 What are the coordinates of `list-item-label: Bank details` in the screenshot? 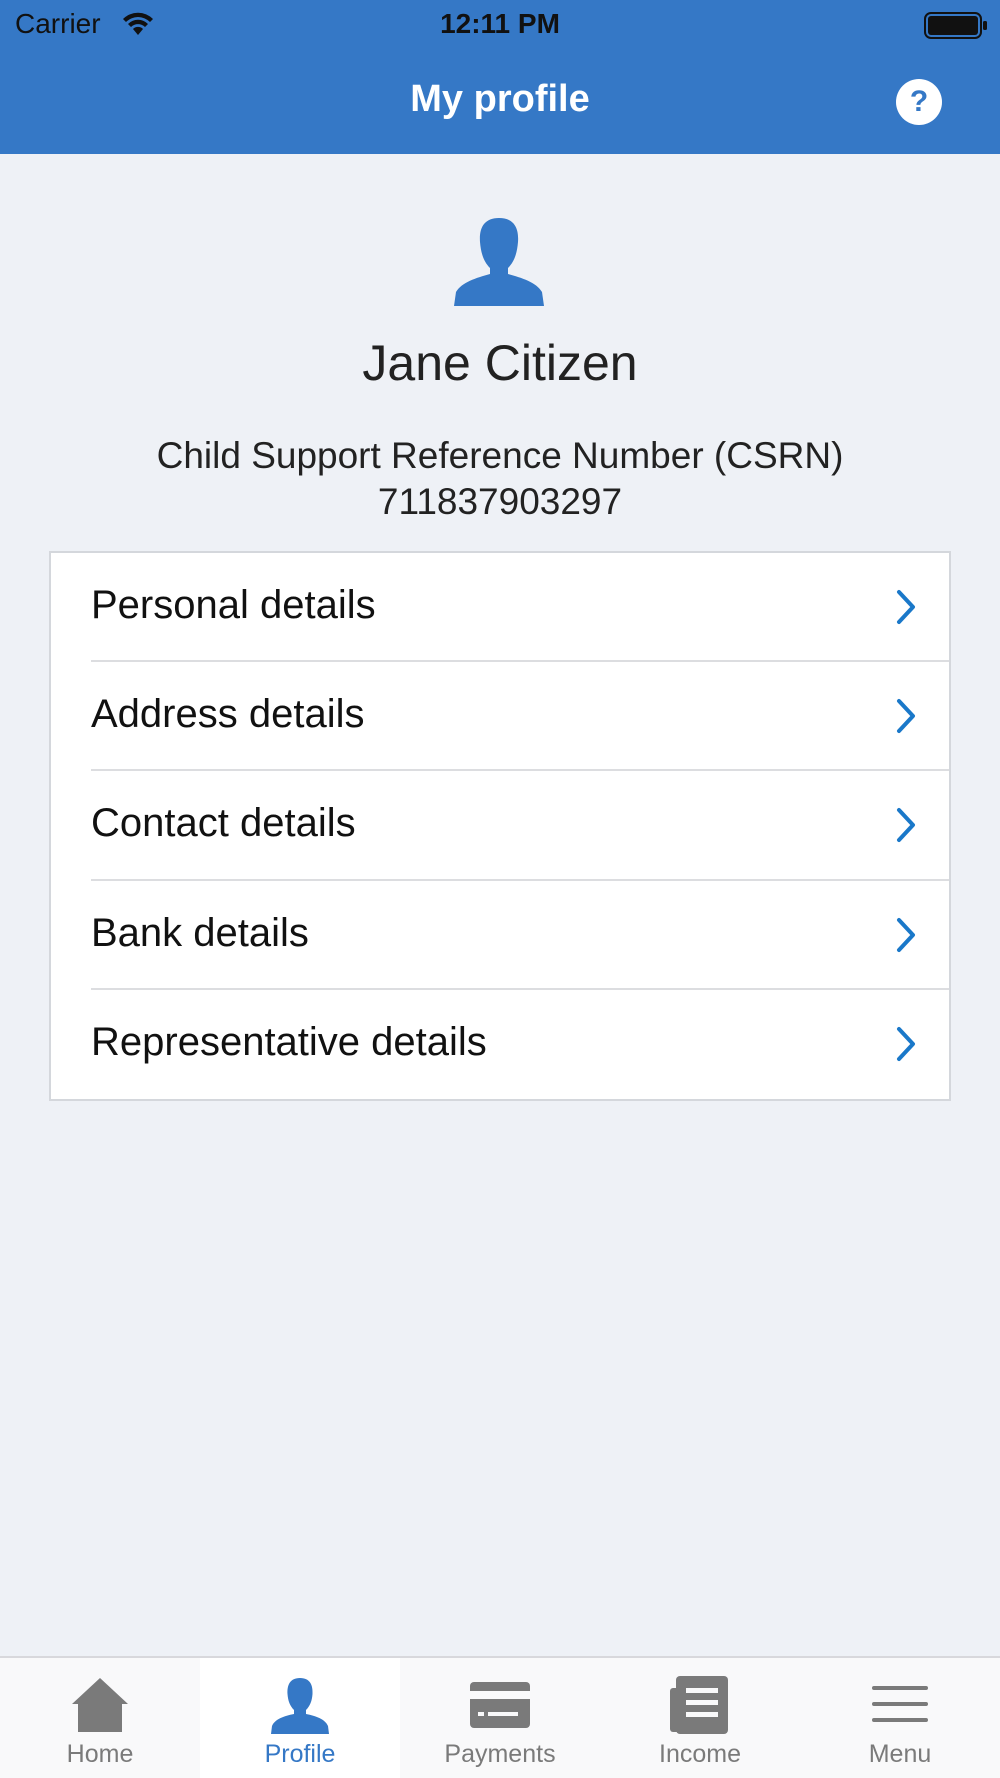 It's located at (200, 932).